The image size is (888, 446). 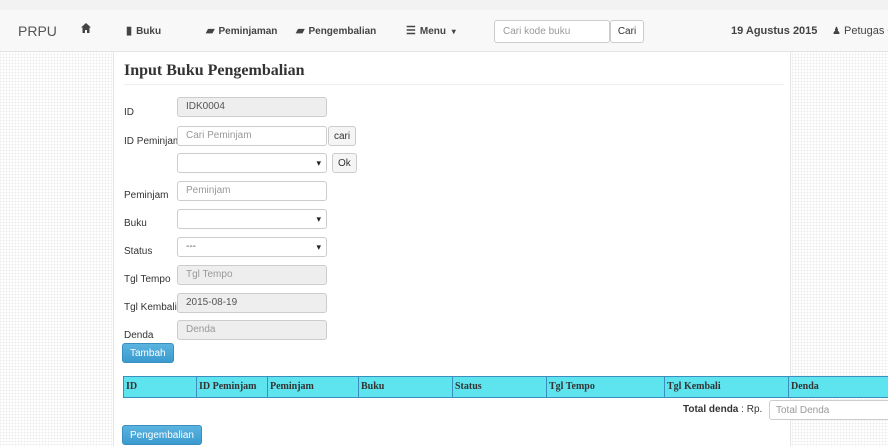 I want to click on list-icon: ☰, so click(x=411, y=31).